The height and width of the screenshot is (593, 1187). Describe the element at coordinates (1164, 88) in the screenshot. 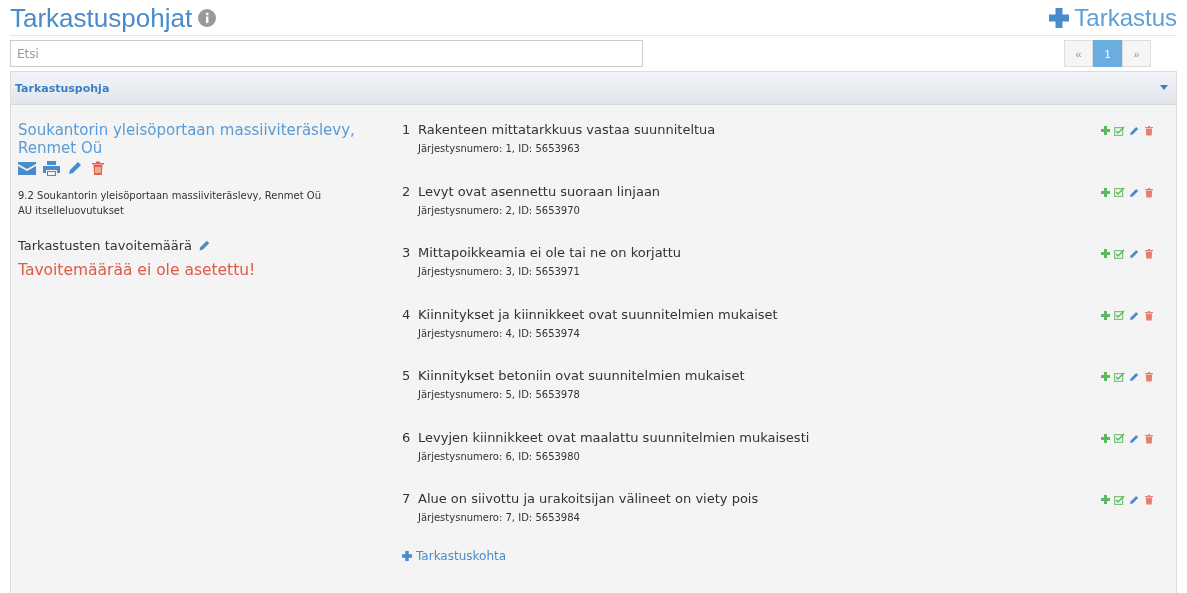

I see `caret-down-icon` at that location.